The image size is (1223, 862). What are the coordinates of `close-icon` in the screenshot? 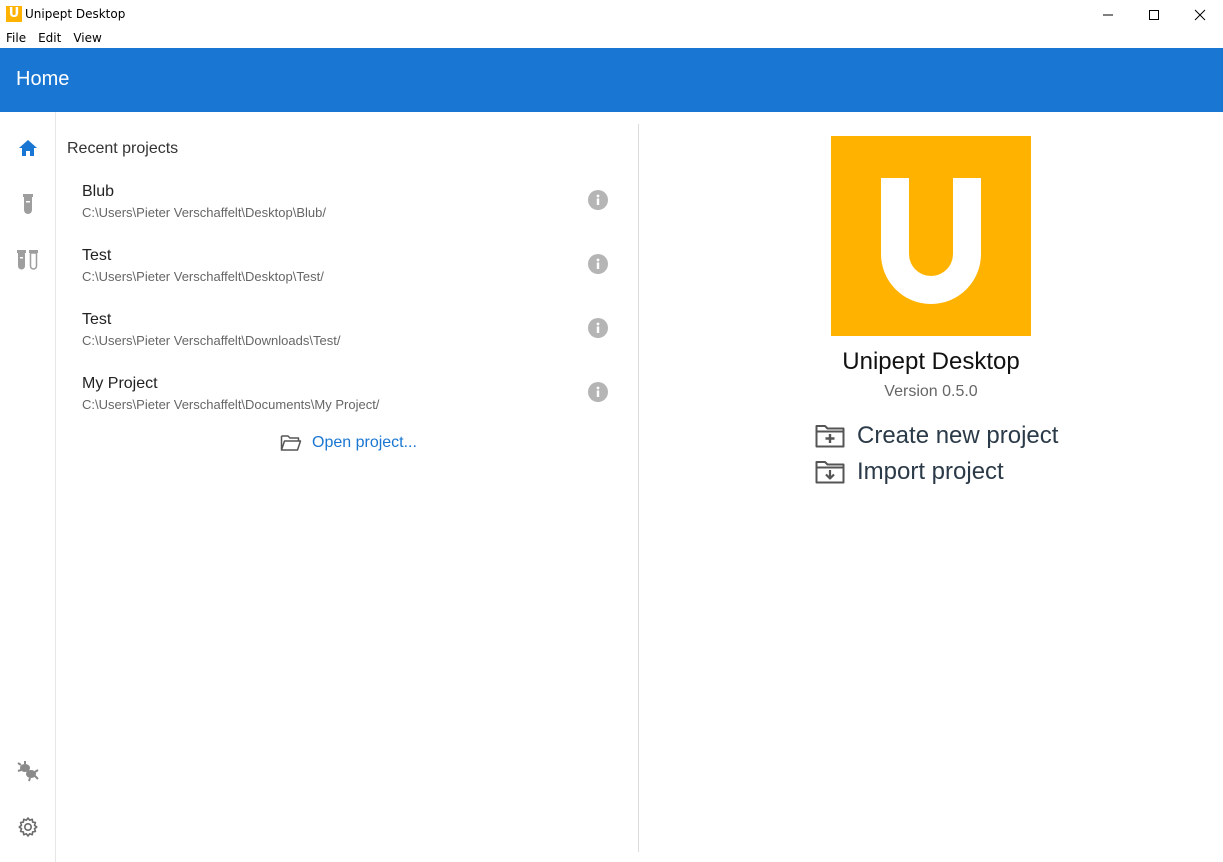 It's located at (1200, 14).